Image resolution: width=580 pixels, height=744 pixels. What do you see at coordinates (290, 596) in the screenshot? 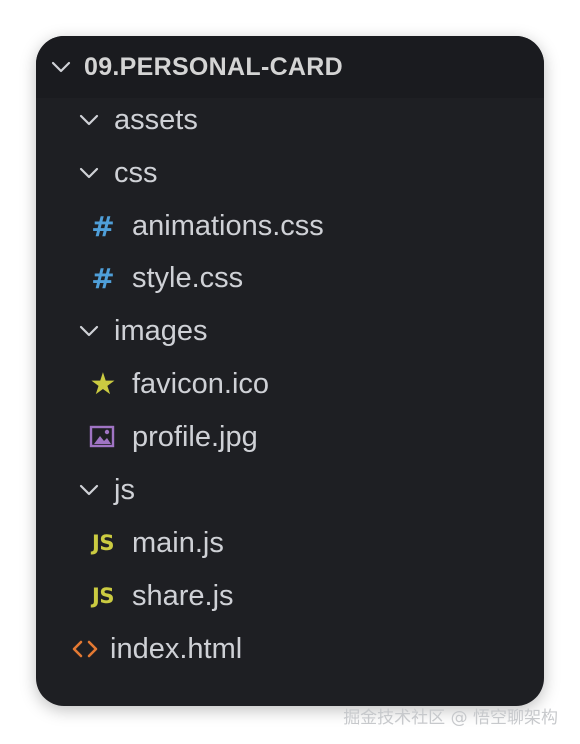
I see `file-share-js: JS share.js` at bounding box center [290, 596].